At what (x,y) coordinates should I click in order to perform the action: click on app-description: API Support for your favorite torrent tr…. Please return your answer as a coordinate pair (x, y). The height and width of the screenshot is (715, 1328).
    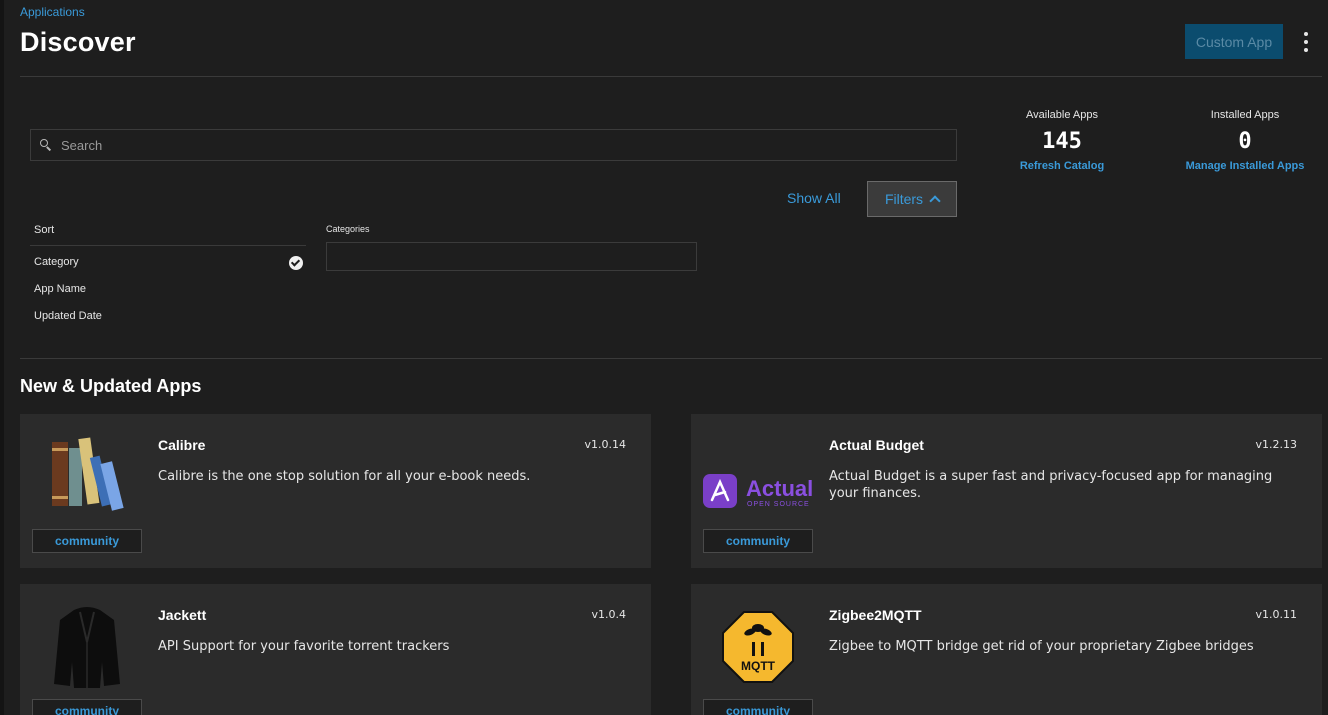
    Looking at the image, I should click on (304, 646).